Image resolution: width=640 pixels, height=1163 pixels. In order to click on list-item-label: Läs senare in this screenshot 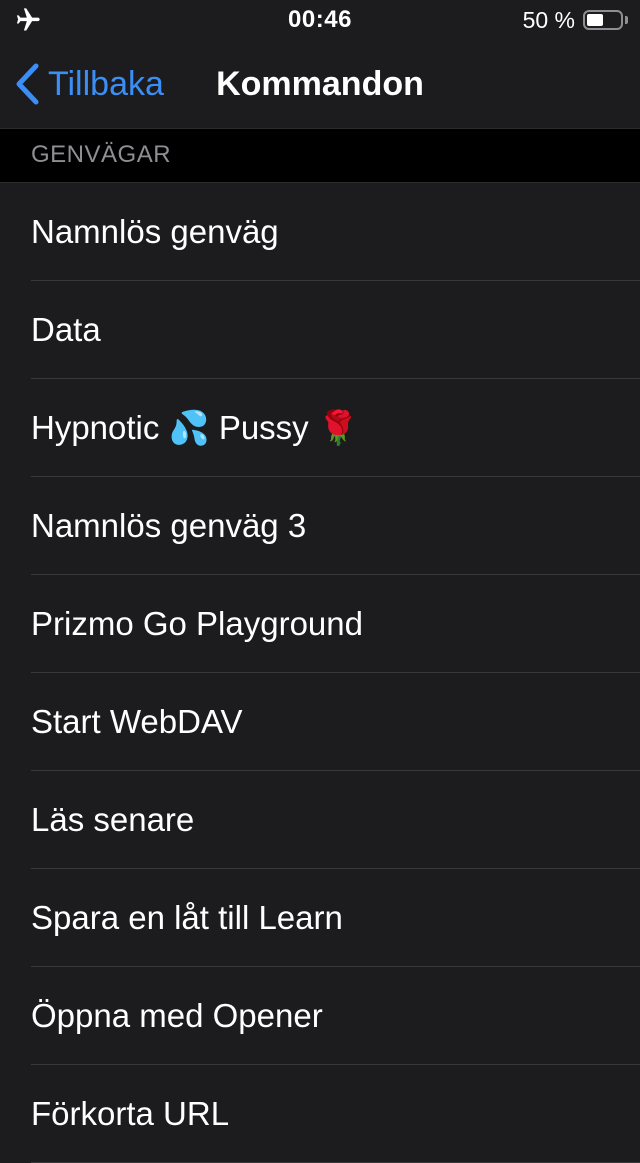, I will do `click(113, 819)`.